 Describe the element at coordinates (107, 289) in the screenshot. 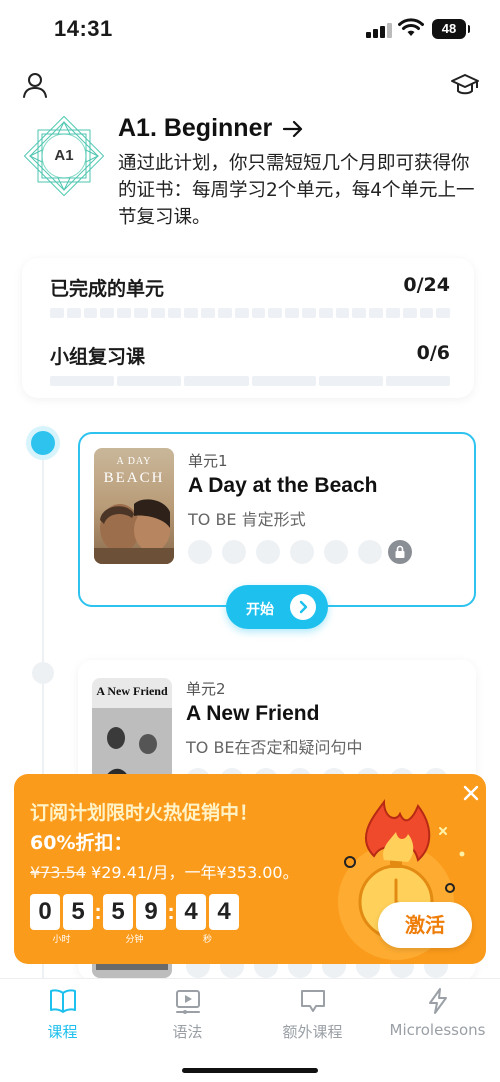

I see `completed-units-label: 已完成的单元` at that location.